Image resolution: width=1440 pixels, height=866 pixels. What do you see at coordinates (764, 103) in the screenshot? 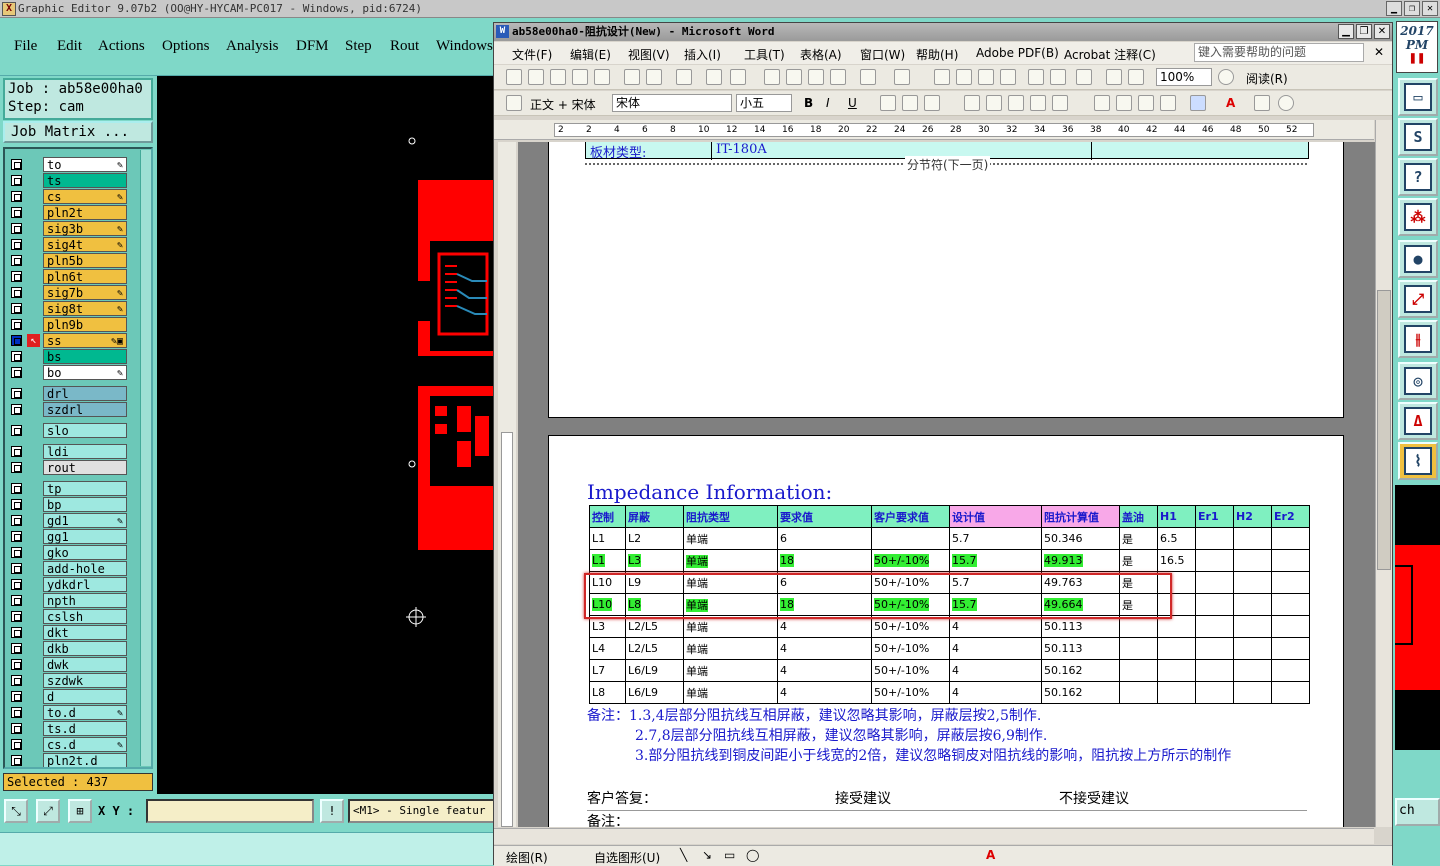
I see `font-size-select: 小五` at bounding box center [764, 103].